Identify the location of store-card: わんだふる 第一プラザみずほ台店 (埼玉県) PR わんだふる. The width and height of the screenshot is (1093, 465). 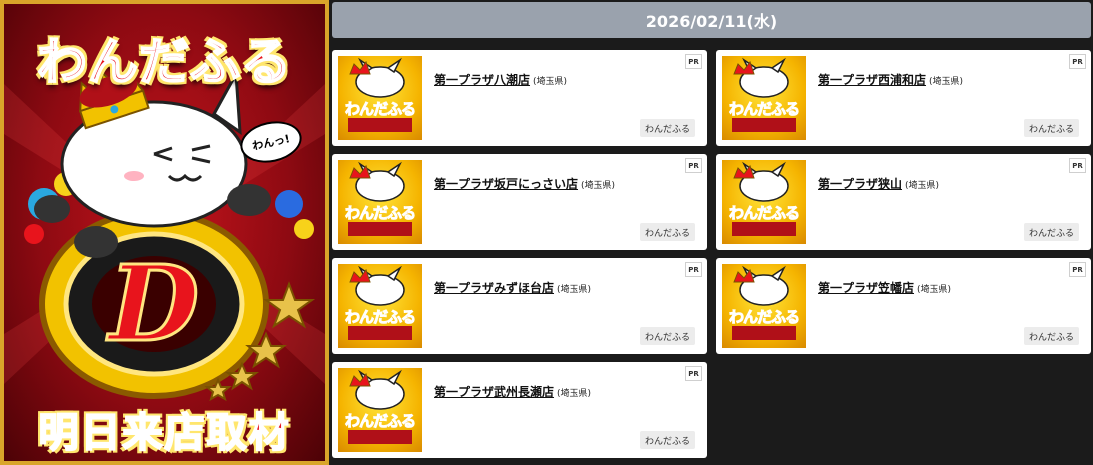
(519, 306).